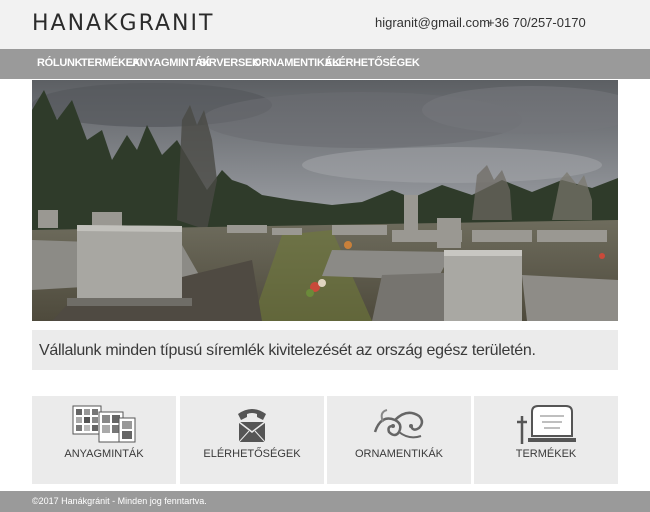 The height and width of the screenshot is (512, 650). I want to click on tile-termekek: TERMÉKEK, so click(546, 440).